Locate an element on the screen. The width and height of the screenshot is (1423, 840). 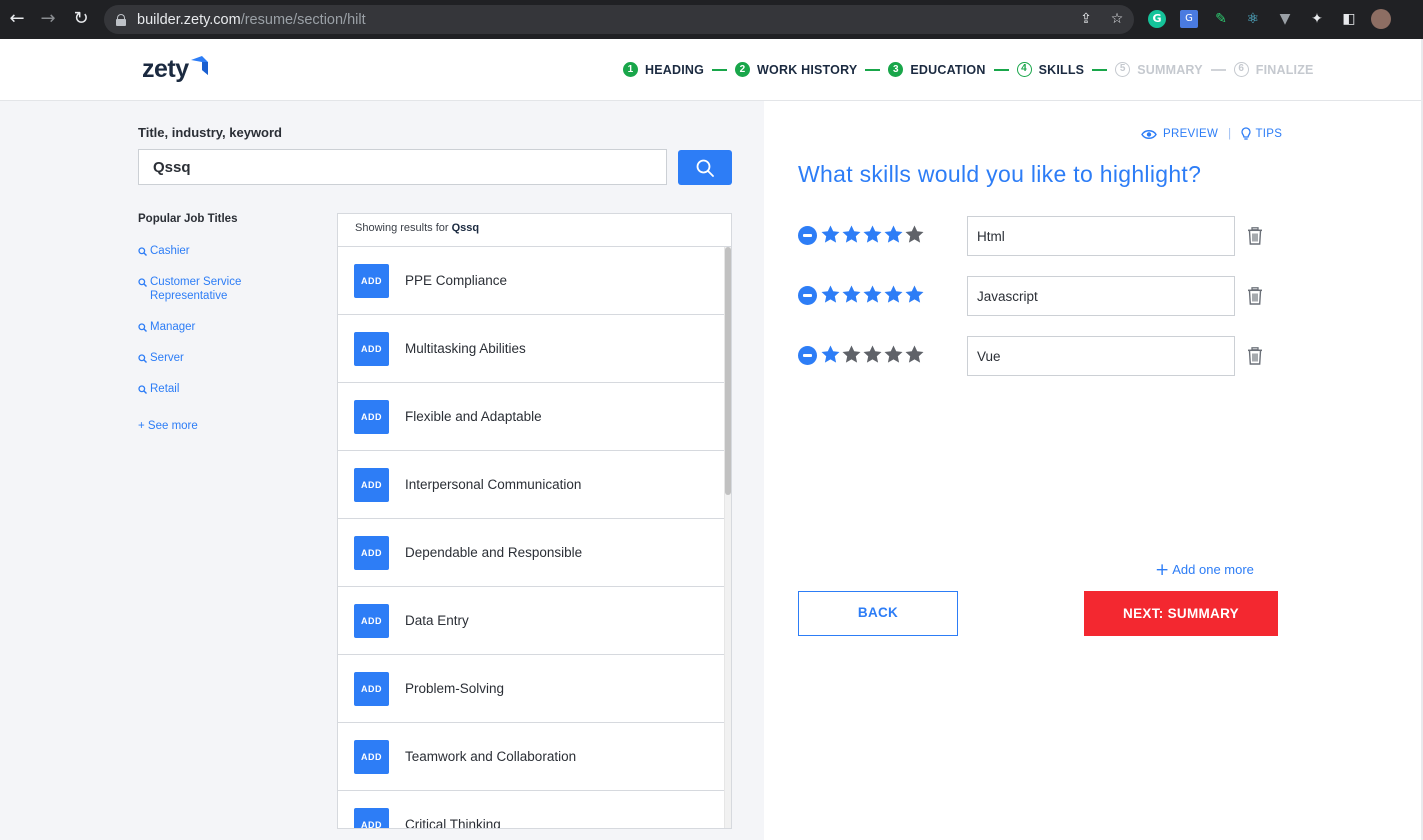
translate-icon: G is located at coordinates (1189, 19).